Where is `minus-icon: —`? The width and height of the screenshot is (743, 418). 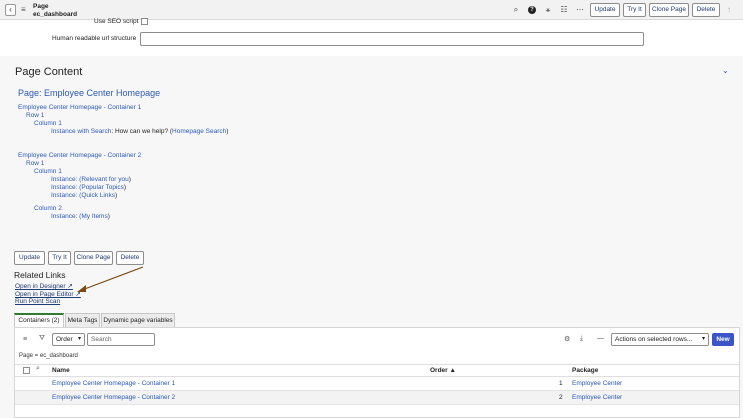
minus-icon: — is located at coordinates (600, 338).